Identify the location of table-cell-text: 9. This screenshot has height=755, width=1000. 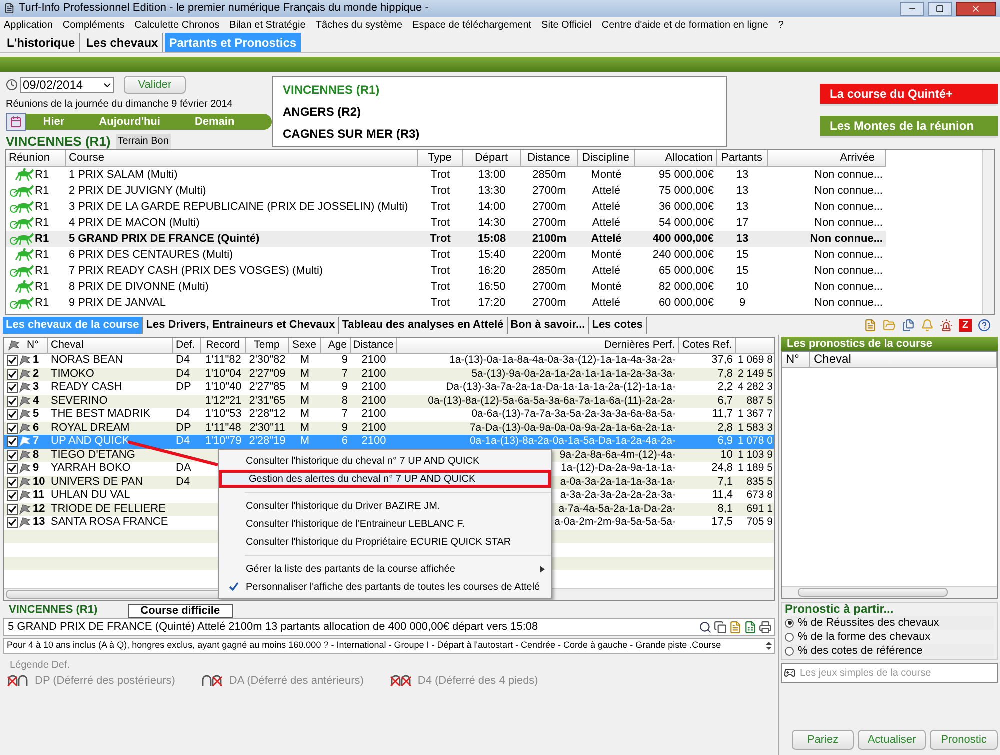
(742, 303).